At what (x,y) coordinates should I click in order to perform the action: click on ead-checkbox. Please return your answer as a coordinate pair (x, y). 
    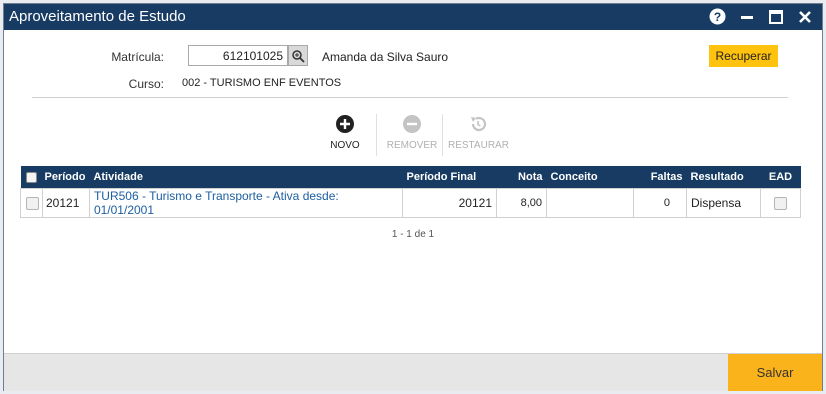
    Looking at the image, I should click on (780, 204).